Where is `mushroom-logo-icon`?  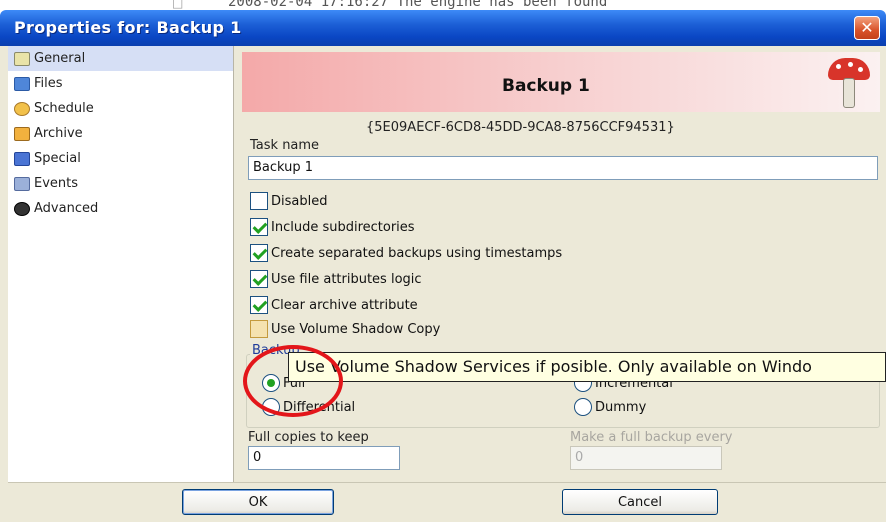 mushroom-logo-icon is located at coordinates (849, 84).